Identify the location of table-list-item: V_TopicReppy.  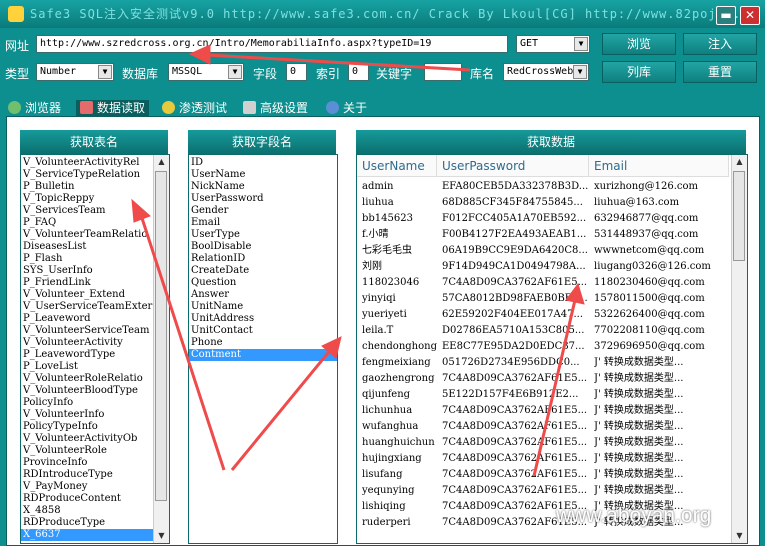
(95, 199).